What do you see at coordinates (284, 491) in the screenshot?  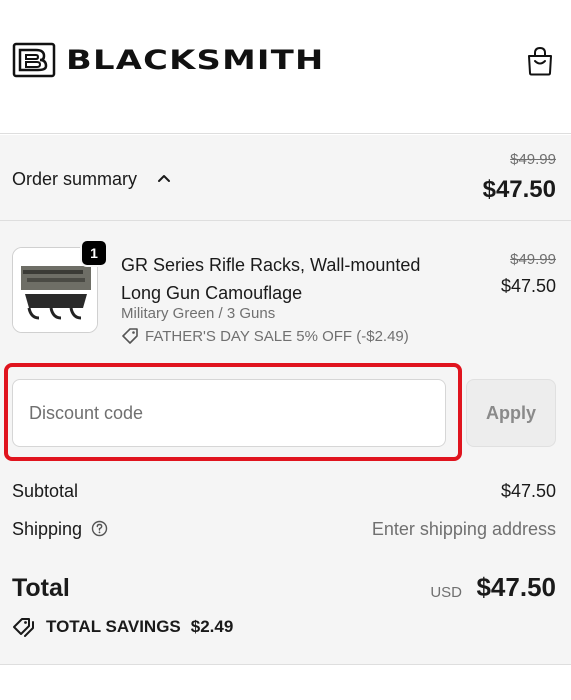 I see `subtotal-row: Subtotal $47.50` at bounding box center [284, 491].